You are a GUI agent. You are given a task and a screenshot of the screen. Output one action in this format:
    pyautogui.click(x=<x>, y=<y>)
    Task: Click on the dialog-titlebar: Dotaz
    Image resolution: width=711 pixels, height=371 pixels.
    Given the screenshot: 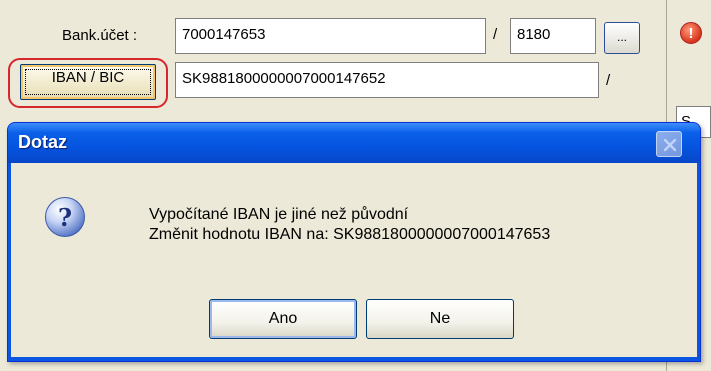 What is the action you would take?
    pyautogui.click(x=354, y=143)
    